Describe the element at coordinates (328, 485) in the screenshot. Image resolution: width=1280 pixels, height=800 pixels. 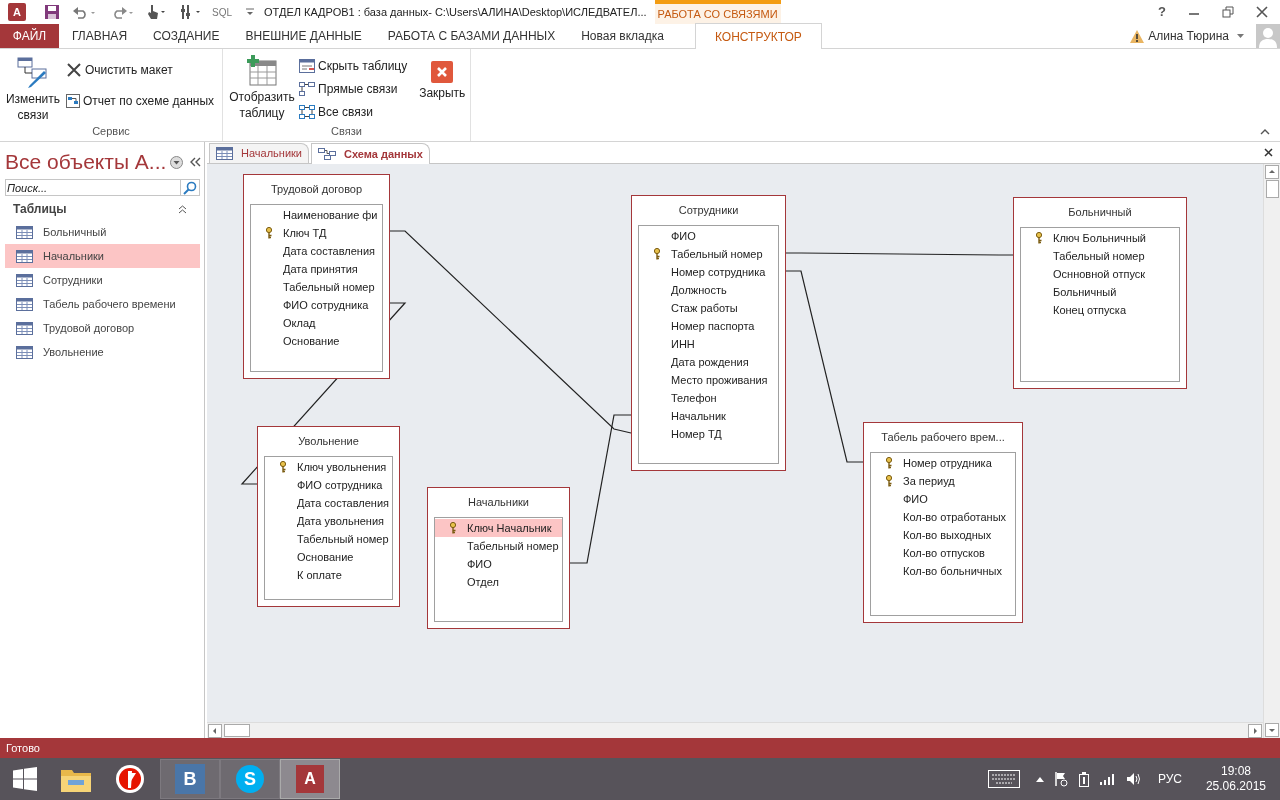
I see `field-row: ФИО сотрудника` at that location.